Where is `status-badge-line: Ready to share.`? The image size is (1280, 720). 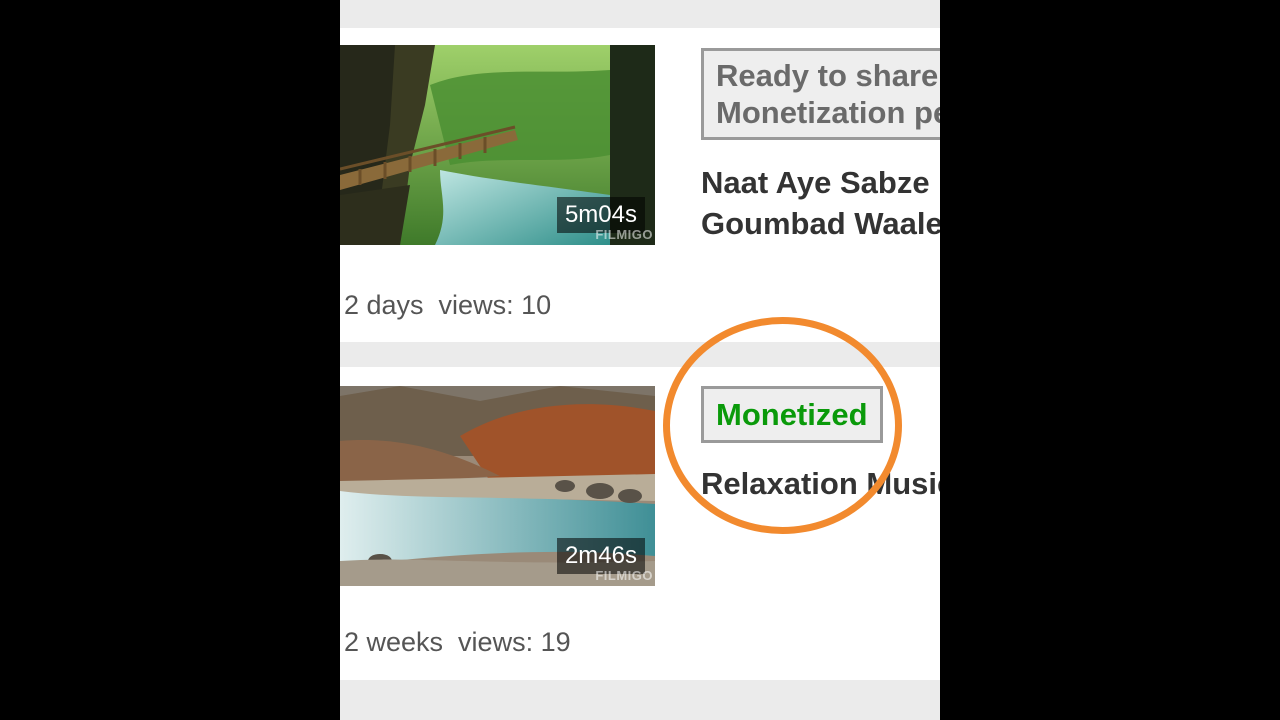 status-badge-line: Ready to share. is located at coordinates (828, 75).